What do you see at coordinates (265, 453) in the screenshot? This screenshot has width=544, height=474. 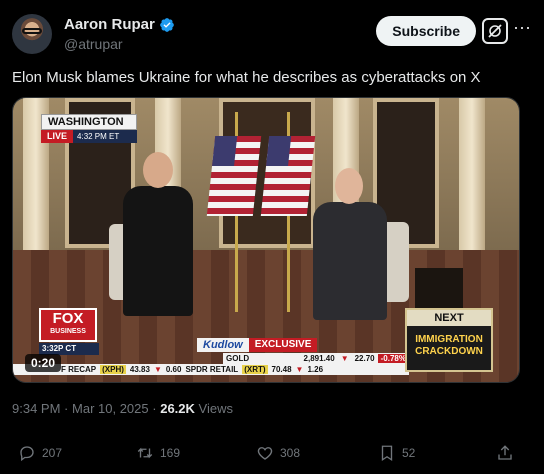 I see `heart-icon` at bounding box center [265, 453].